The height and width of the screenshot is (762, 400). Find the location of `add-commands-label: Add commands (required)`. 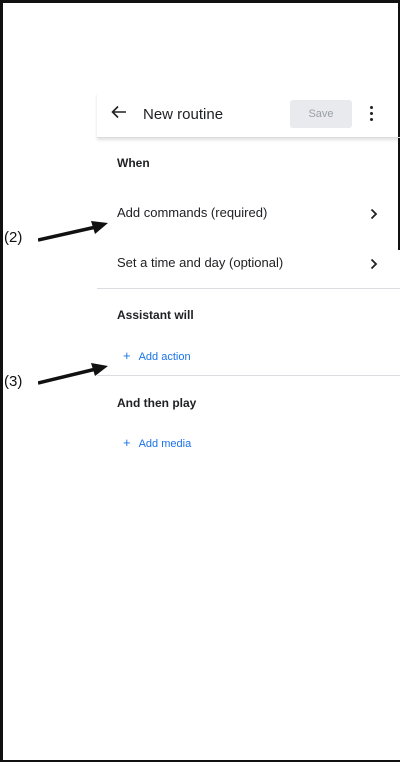

add-commands-label: Add commands (required) is located at coordinates (192, 212).